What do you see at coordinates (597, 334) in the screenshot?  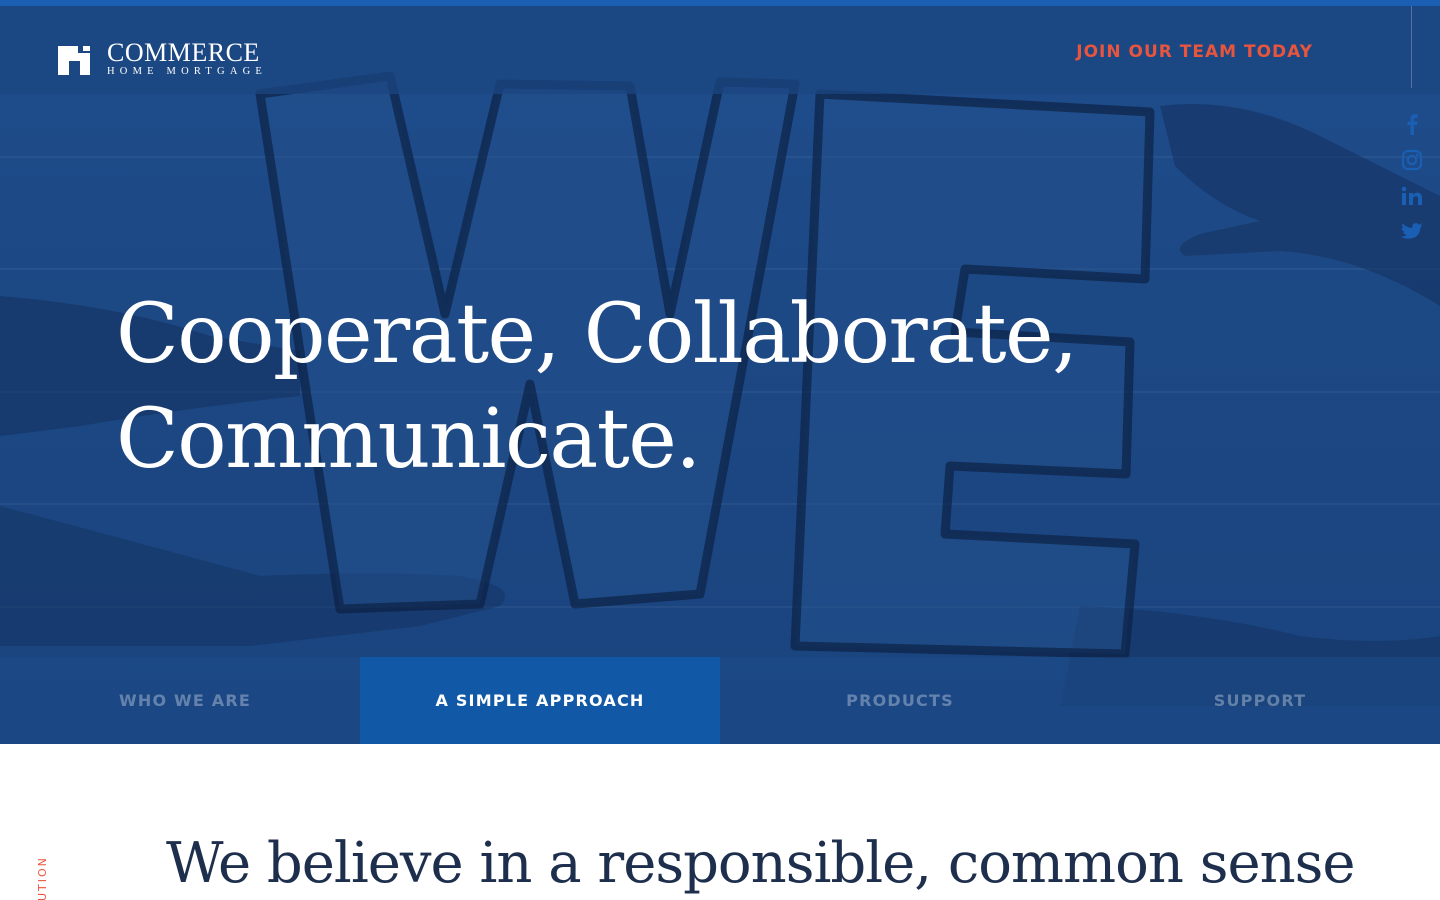 I see `hero-headline-line1: Cooperate, Collaborate,` at bounding box center [597, 334].